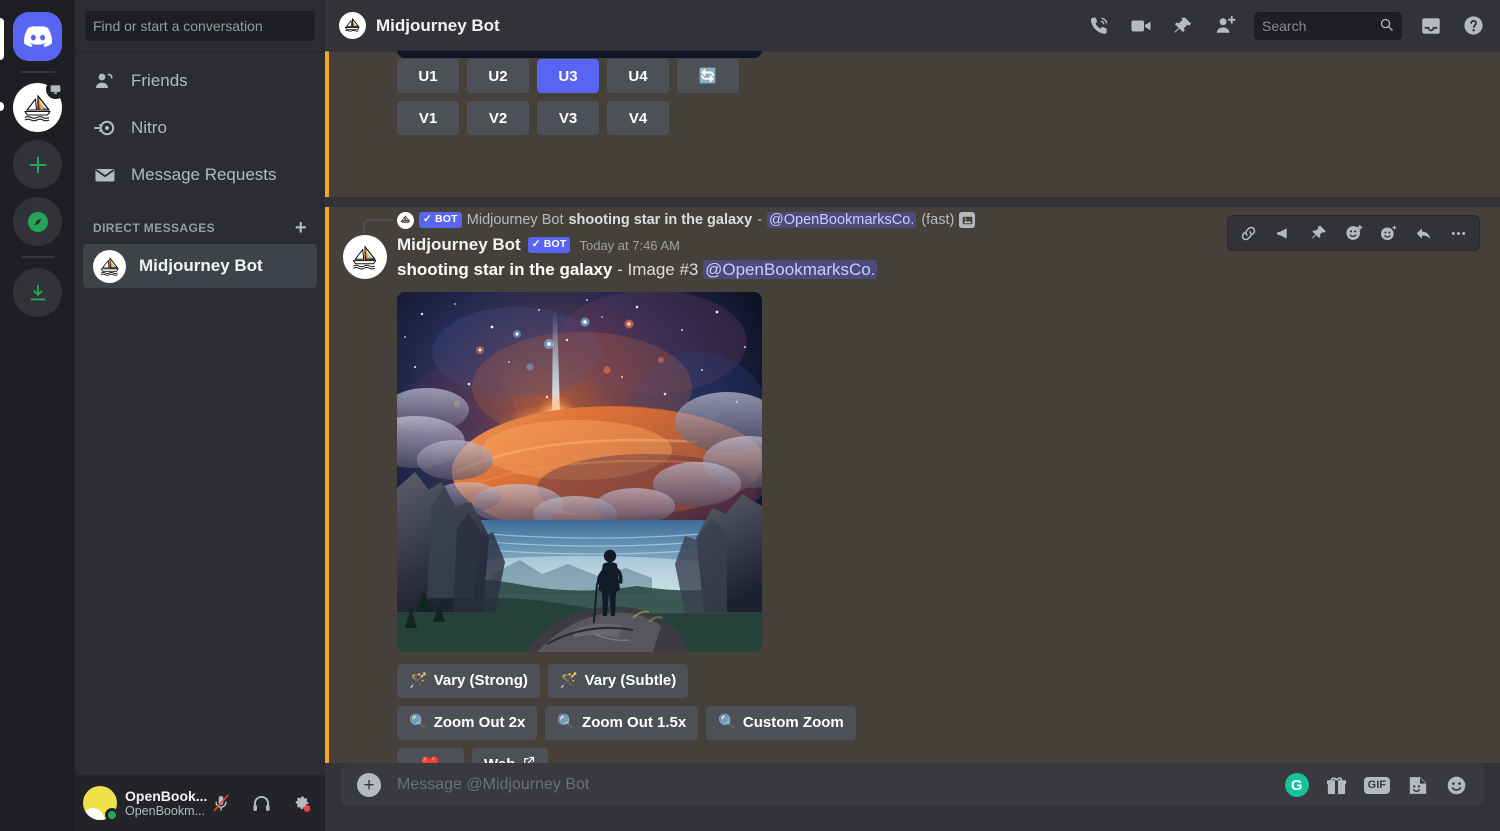 The width and height of the screenshot is (1500, 831). I want to click on download-apps-button, so click(37, 292).